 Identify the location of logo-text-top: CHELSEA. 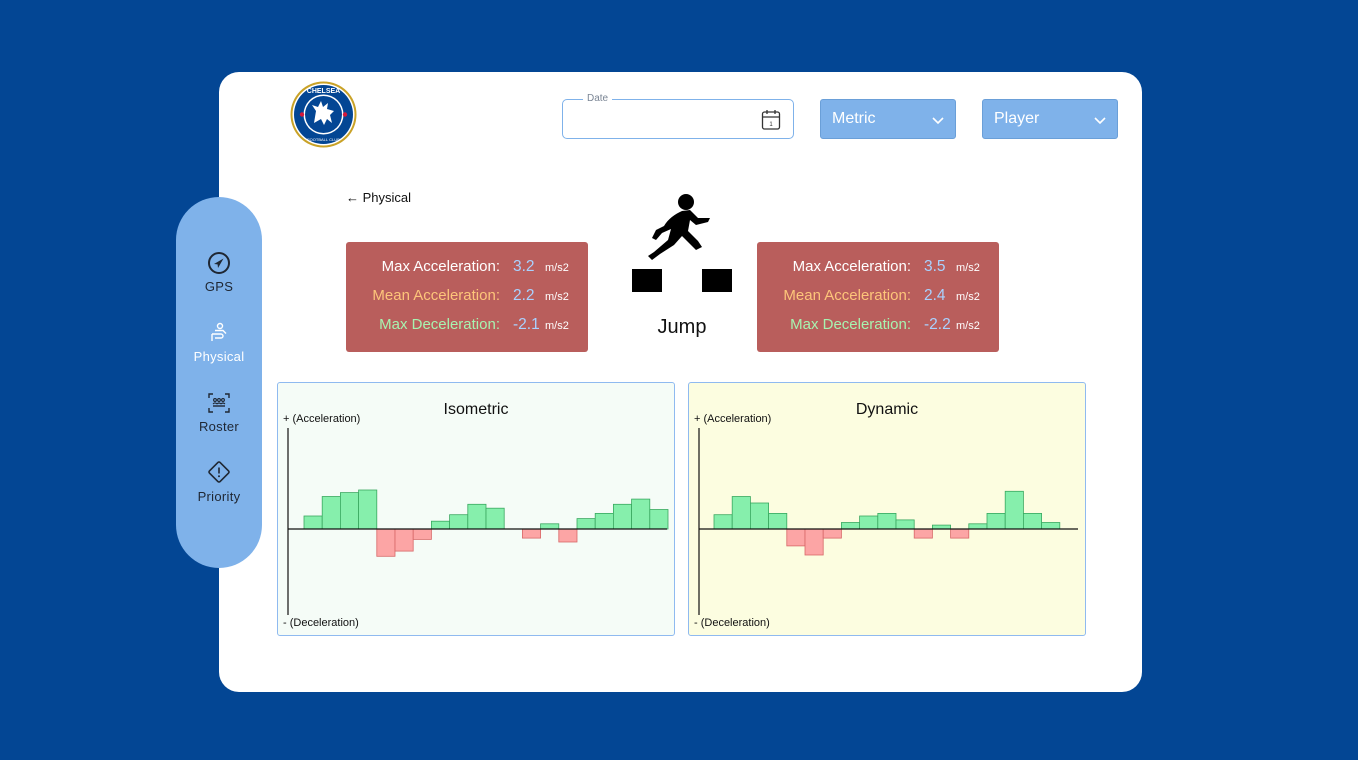
(323, 91).